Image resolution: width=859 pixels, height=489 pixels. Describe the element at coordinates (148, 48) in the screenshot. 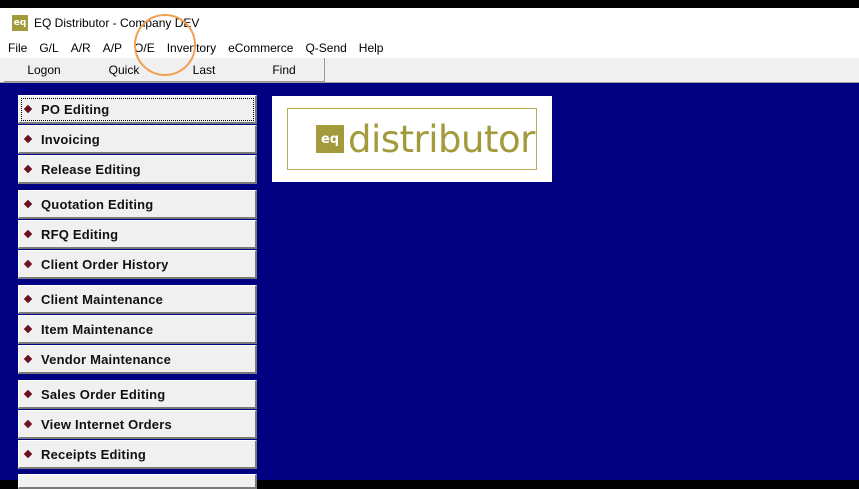

I see `menu-oe: O/E` at that location.